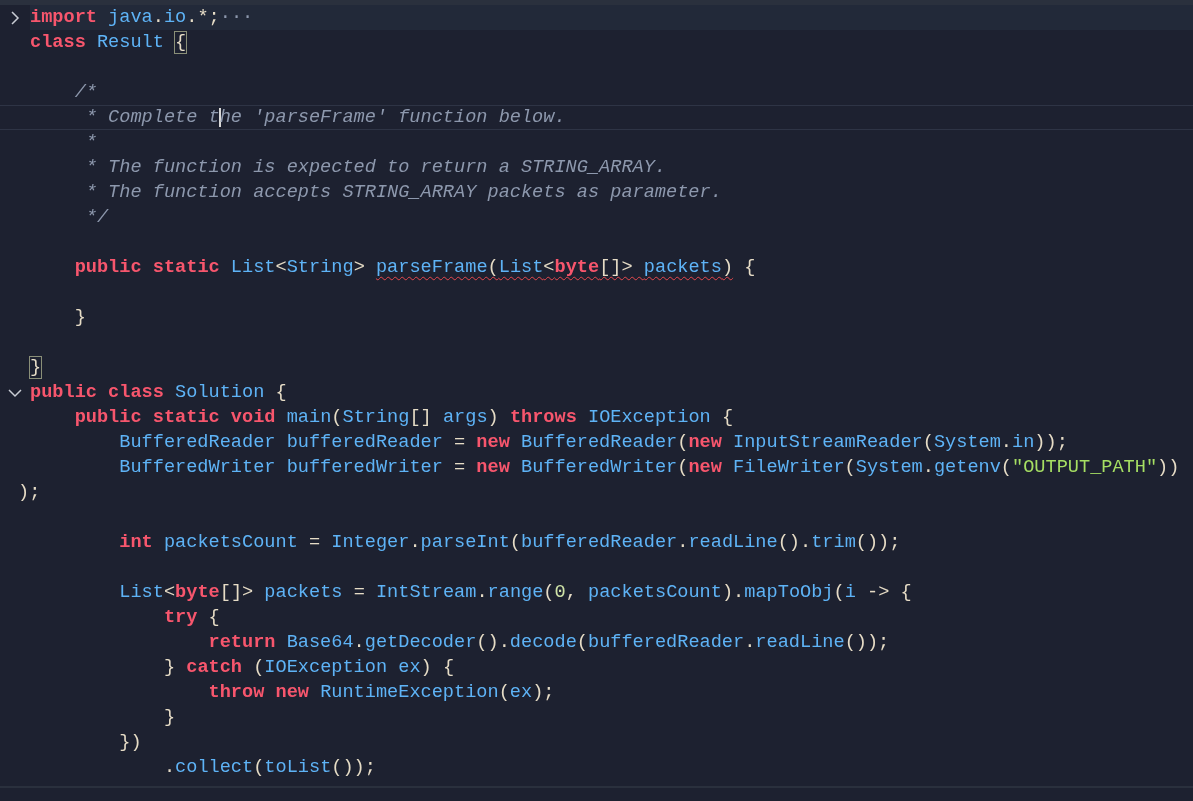  Describe the element at coordinates (414, 268) in the screenshot. I see `code-line: public static List<String> parseFrame(List<byte[]> packets) {` at that location.